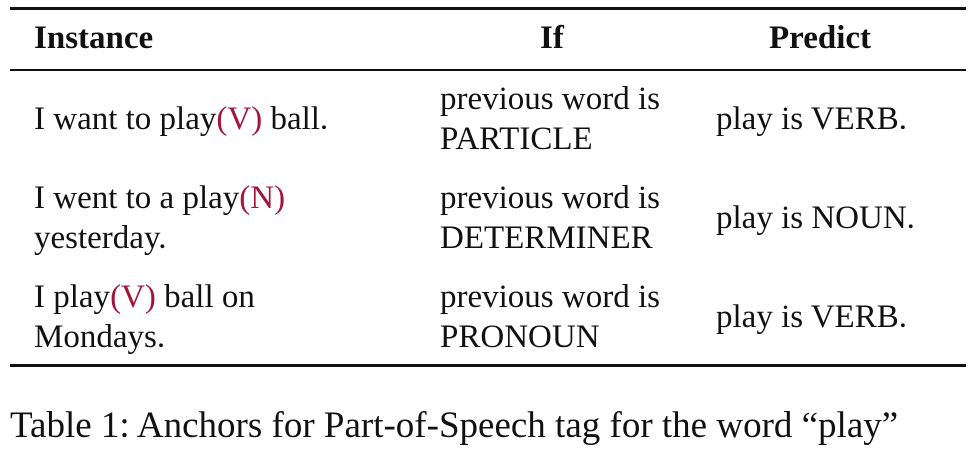 This screenshot has width=974, height=451. Describe the element at coordinates (552, 38) in the screenshot. I see `header-if: If` at that location.